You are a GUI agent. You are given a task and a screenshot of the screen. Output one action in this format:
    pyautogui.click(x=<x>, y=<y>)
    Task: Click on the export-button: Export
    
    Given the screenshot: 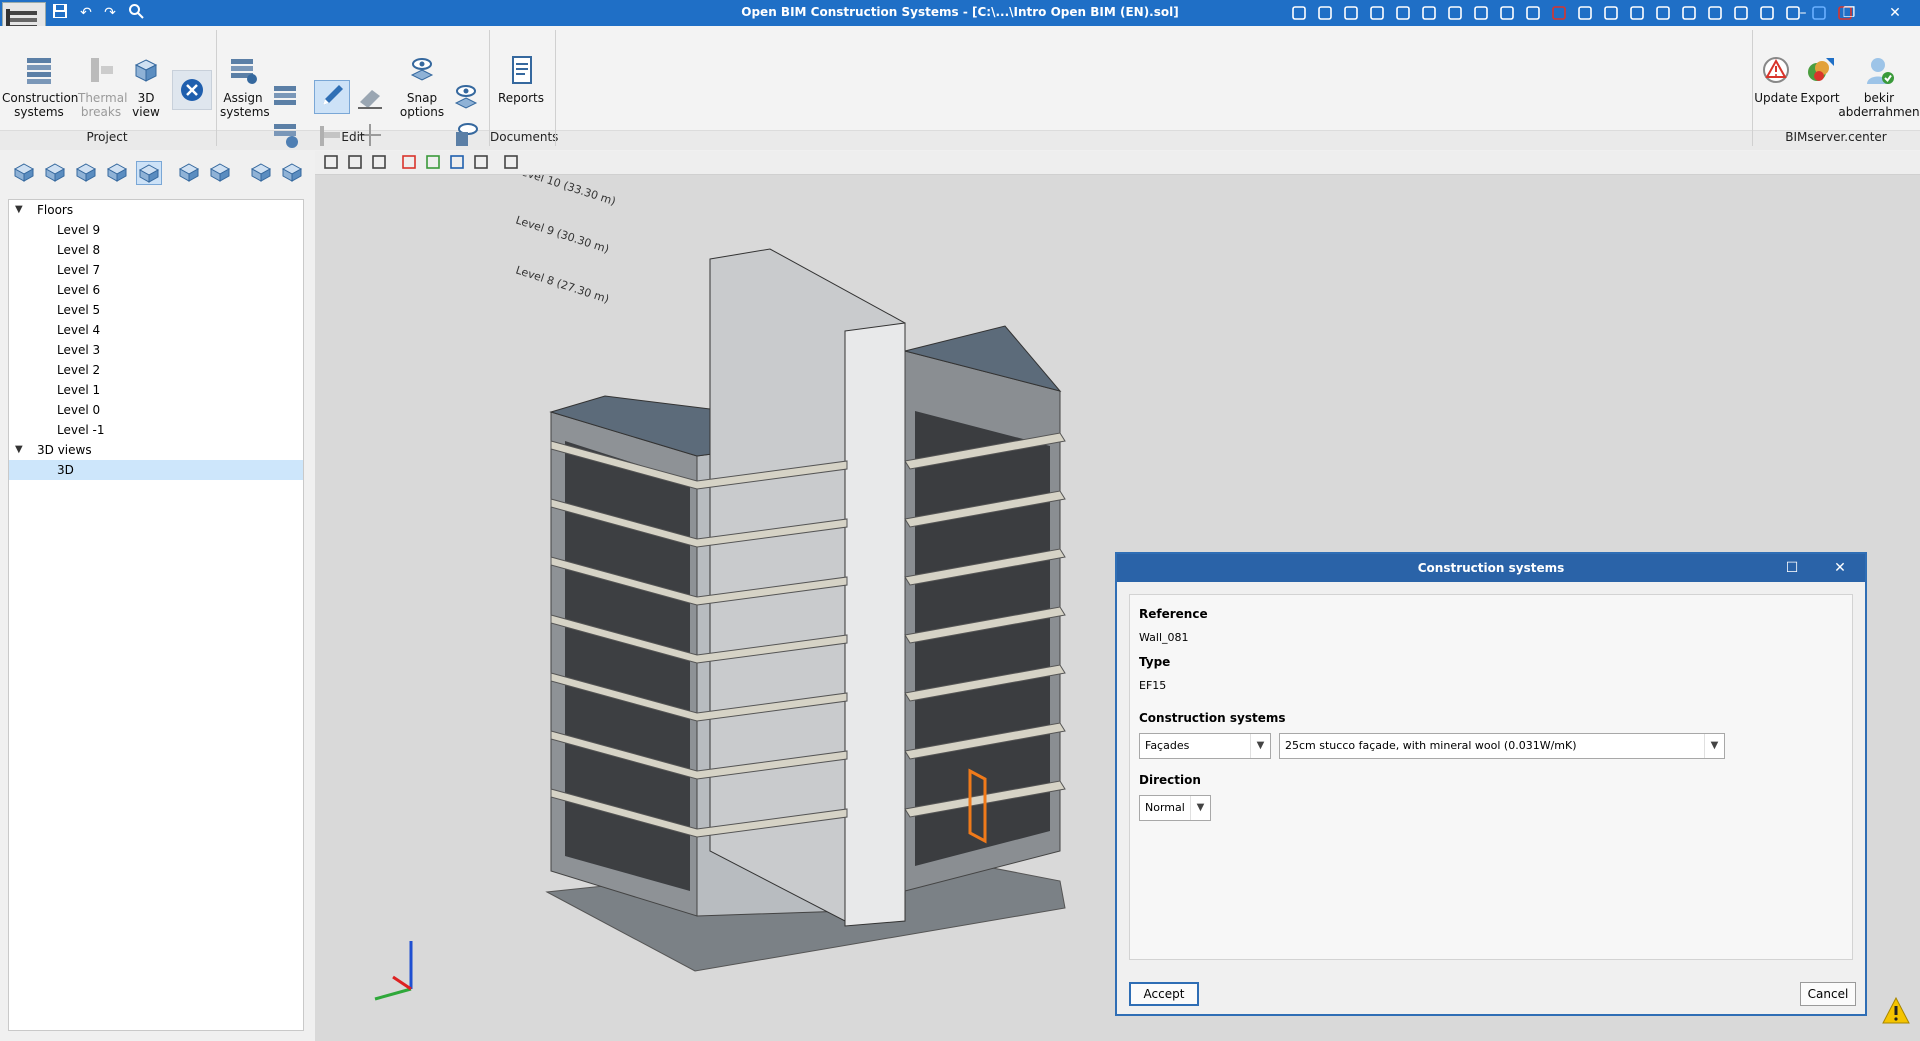 What is the action you would take?
    pyautogui.click(x=1820, y=79)
    